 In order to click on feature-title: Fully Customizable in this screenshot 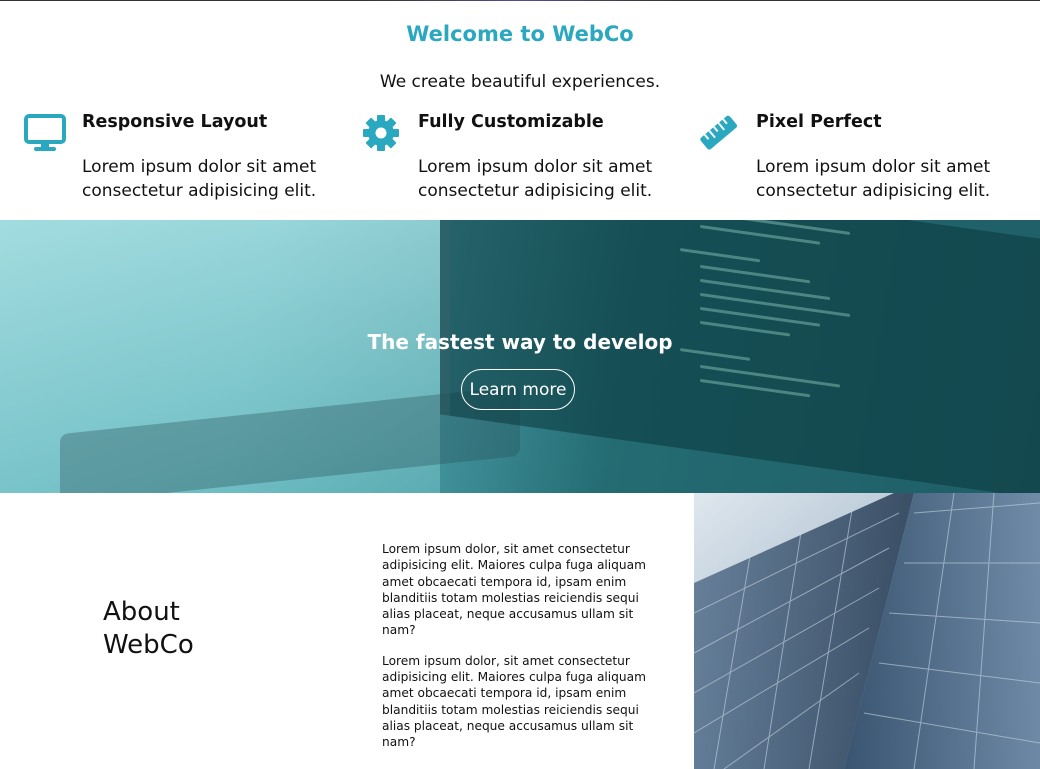, I will do `click(511, 122)`.